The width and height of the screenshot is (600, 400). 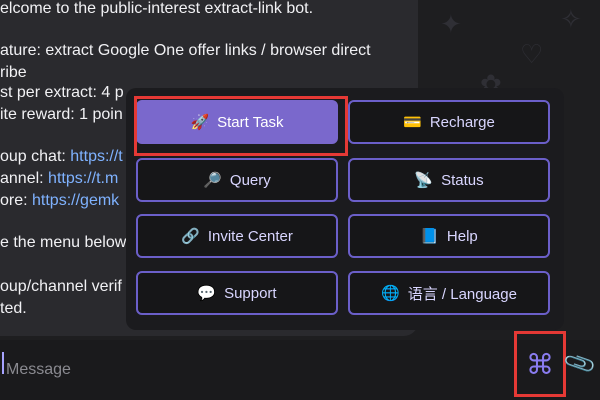 I want to click on magnifier-icon: 🔎, so click(x=212, y=180).